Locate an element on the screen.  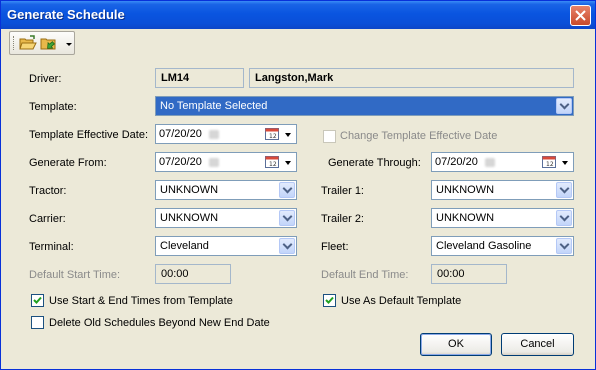
change-template-effective-date-label: Change Template Effective Date is located at coordinates (419, 136).